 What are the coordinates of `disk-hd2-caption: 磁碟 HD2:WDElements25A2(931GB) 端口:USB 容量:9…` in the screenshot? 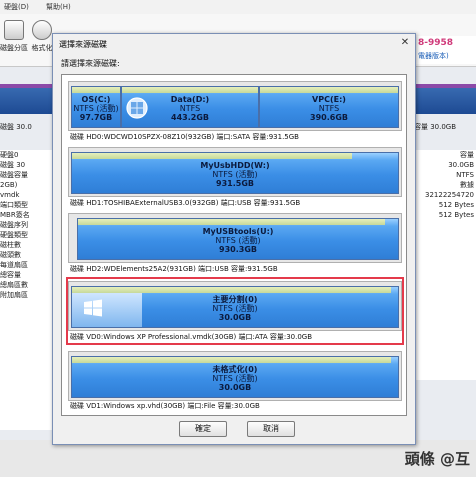 It's located at (174, 269).